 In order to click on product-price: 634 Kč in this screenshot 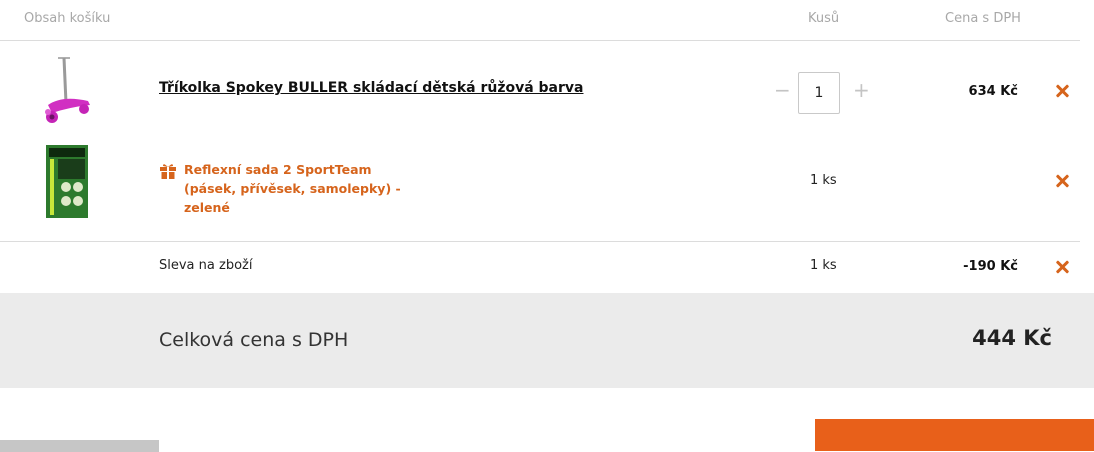, I will do `click(993, 91)`.